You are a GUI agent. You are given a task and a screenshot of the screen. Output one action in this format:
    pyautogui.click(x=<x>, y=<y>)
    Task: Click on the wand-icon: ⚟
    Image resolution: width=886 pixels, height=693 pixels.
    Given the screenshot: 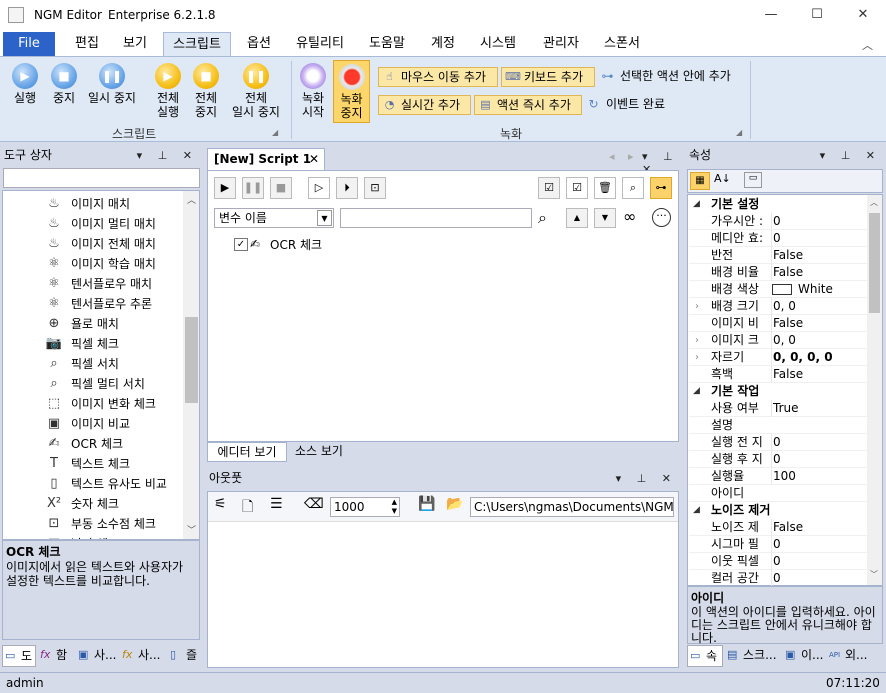 What is the action you would take?
    pyautogui.click(x=220, y=504)
    